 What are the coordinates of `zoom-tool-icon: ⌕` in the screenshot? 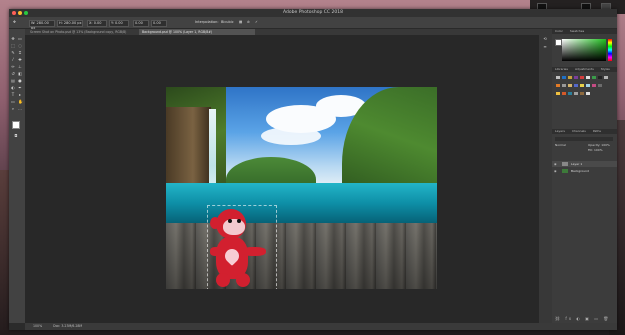 It's located at (13, 109).